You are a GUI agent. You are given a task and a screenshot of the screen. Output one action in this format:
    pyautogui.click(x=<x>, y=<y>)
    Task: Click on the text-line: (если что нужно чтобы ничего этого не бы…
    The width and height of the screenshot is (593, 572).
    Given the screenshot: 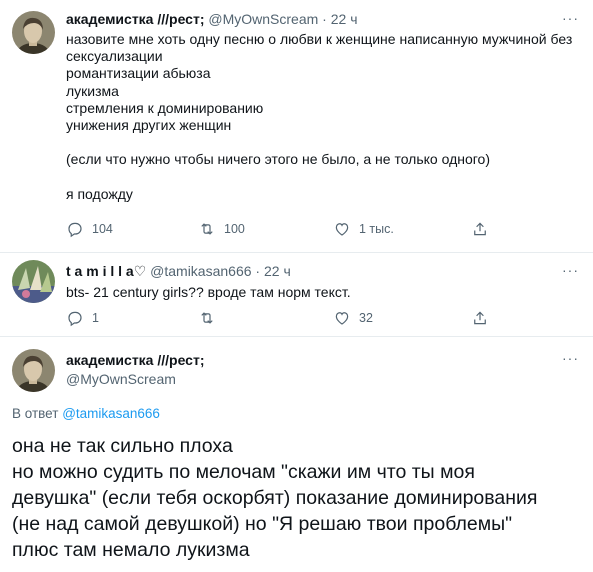 What is the action you would take?
    pyautogui.click(x=278, y=159)
    